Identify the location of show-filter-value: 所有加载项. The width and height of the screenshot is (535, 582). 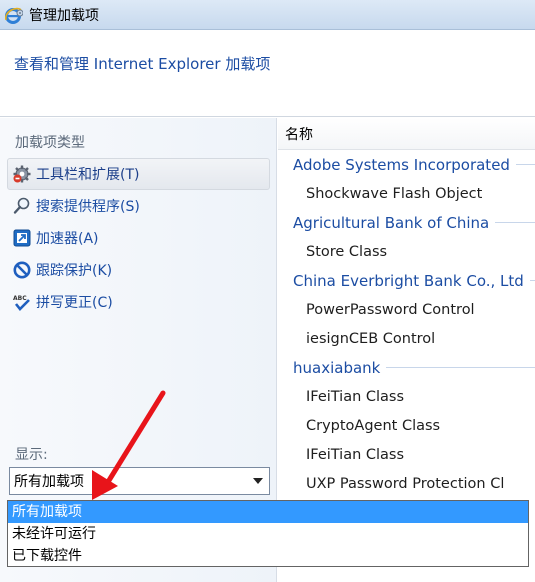
(49, 482).